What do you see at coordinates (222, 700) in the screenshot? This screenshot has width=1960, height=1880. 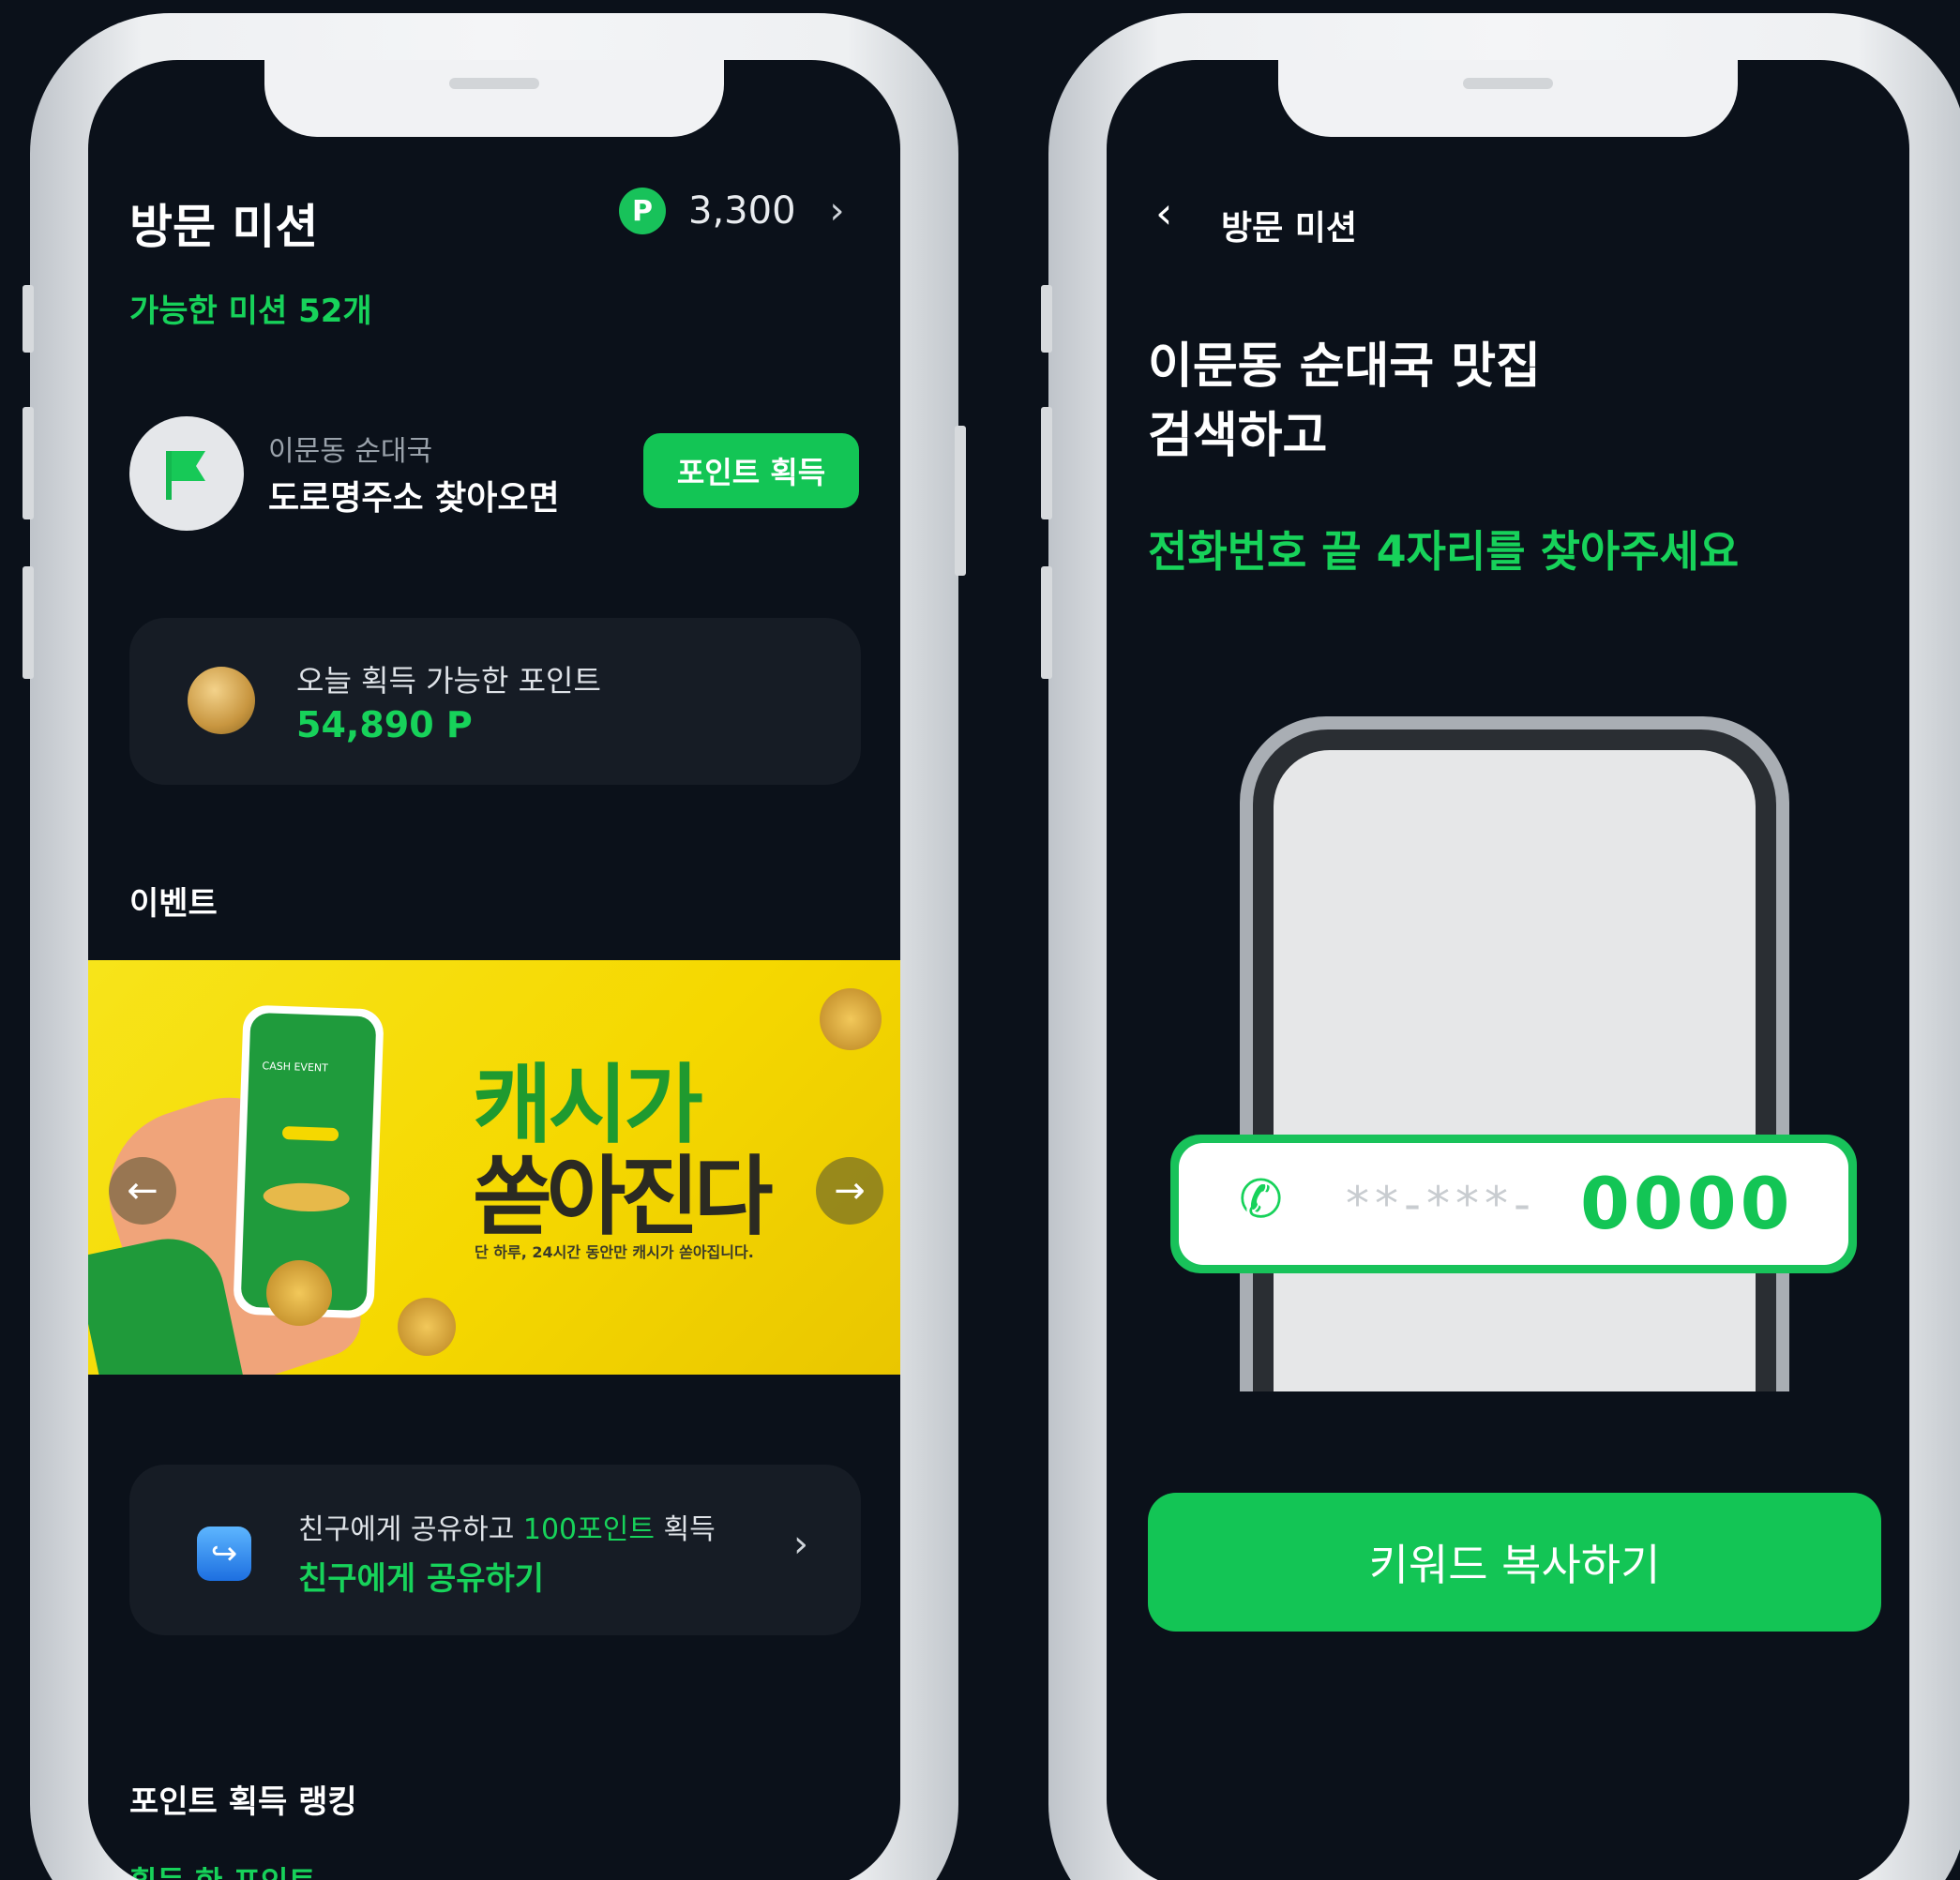 I see `coin-icon` at bounding box center [222, 700].